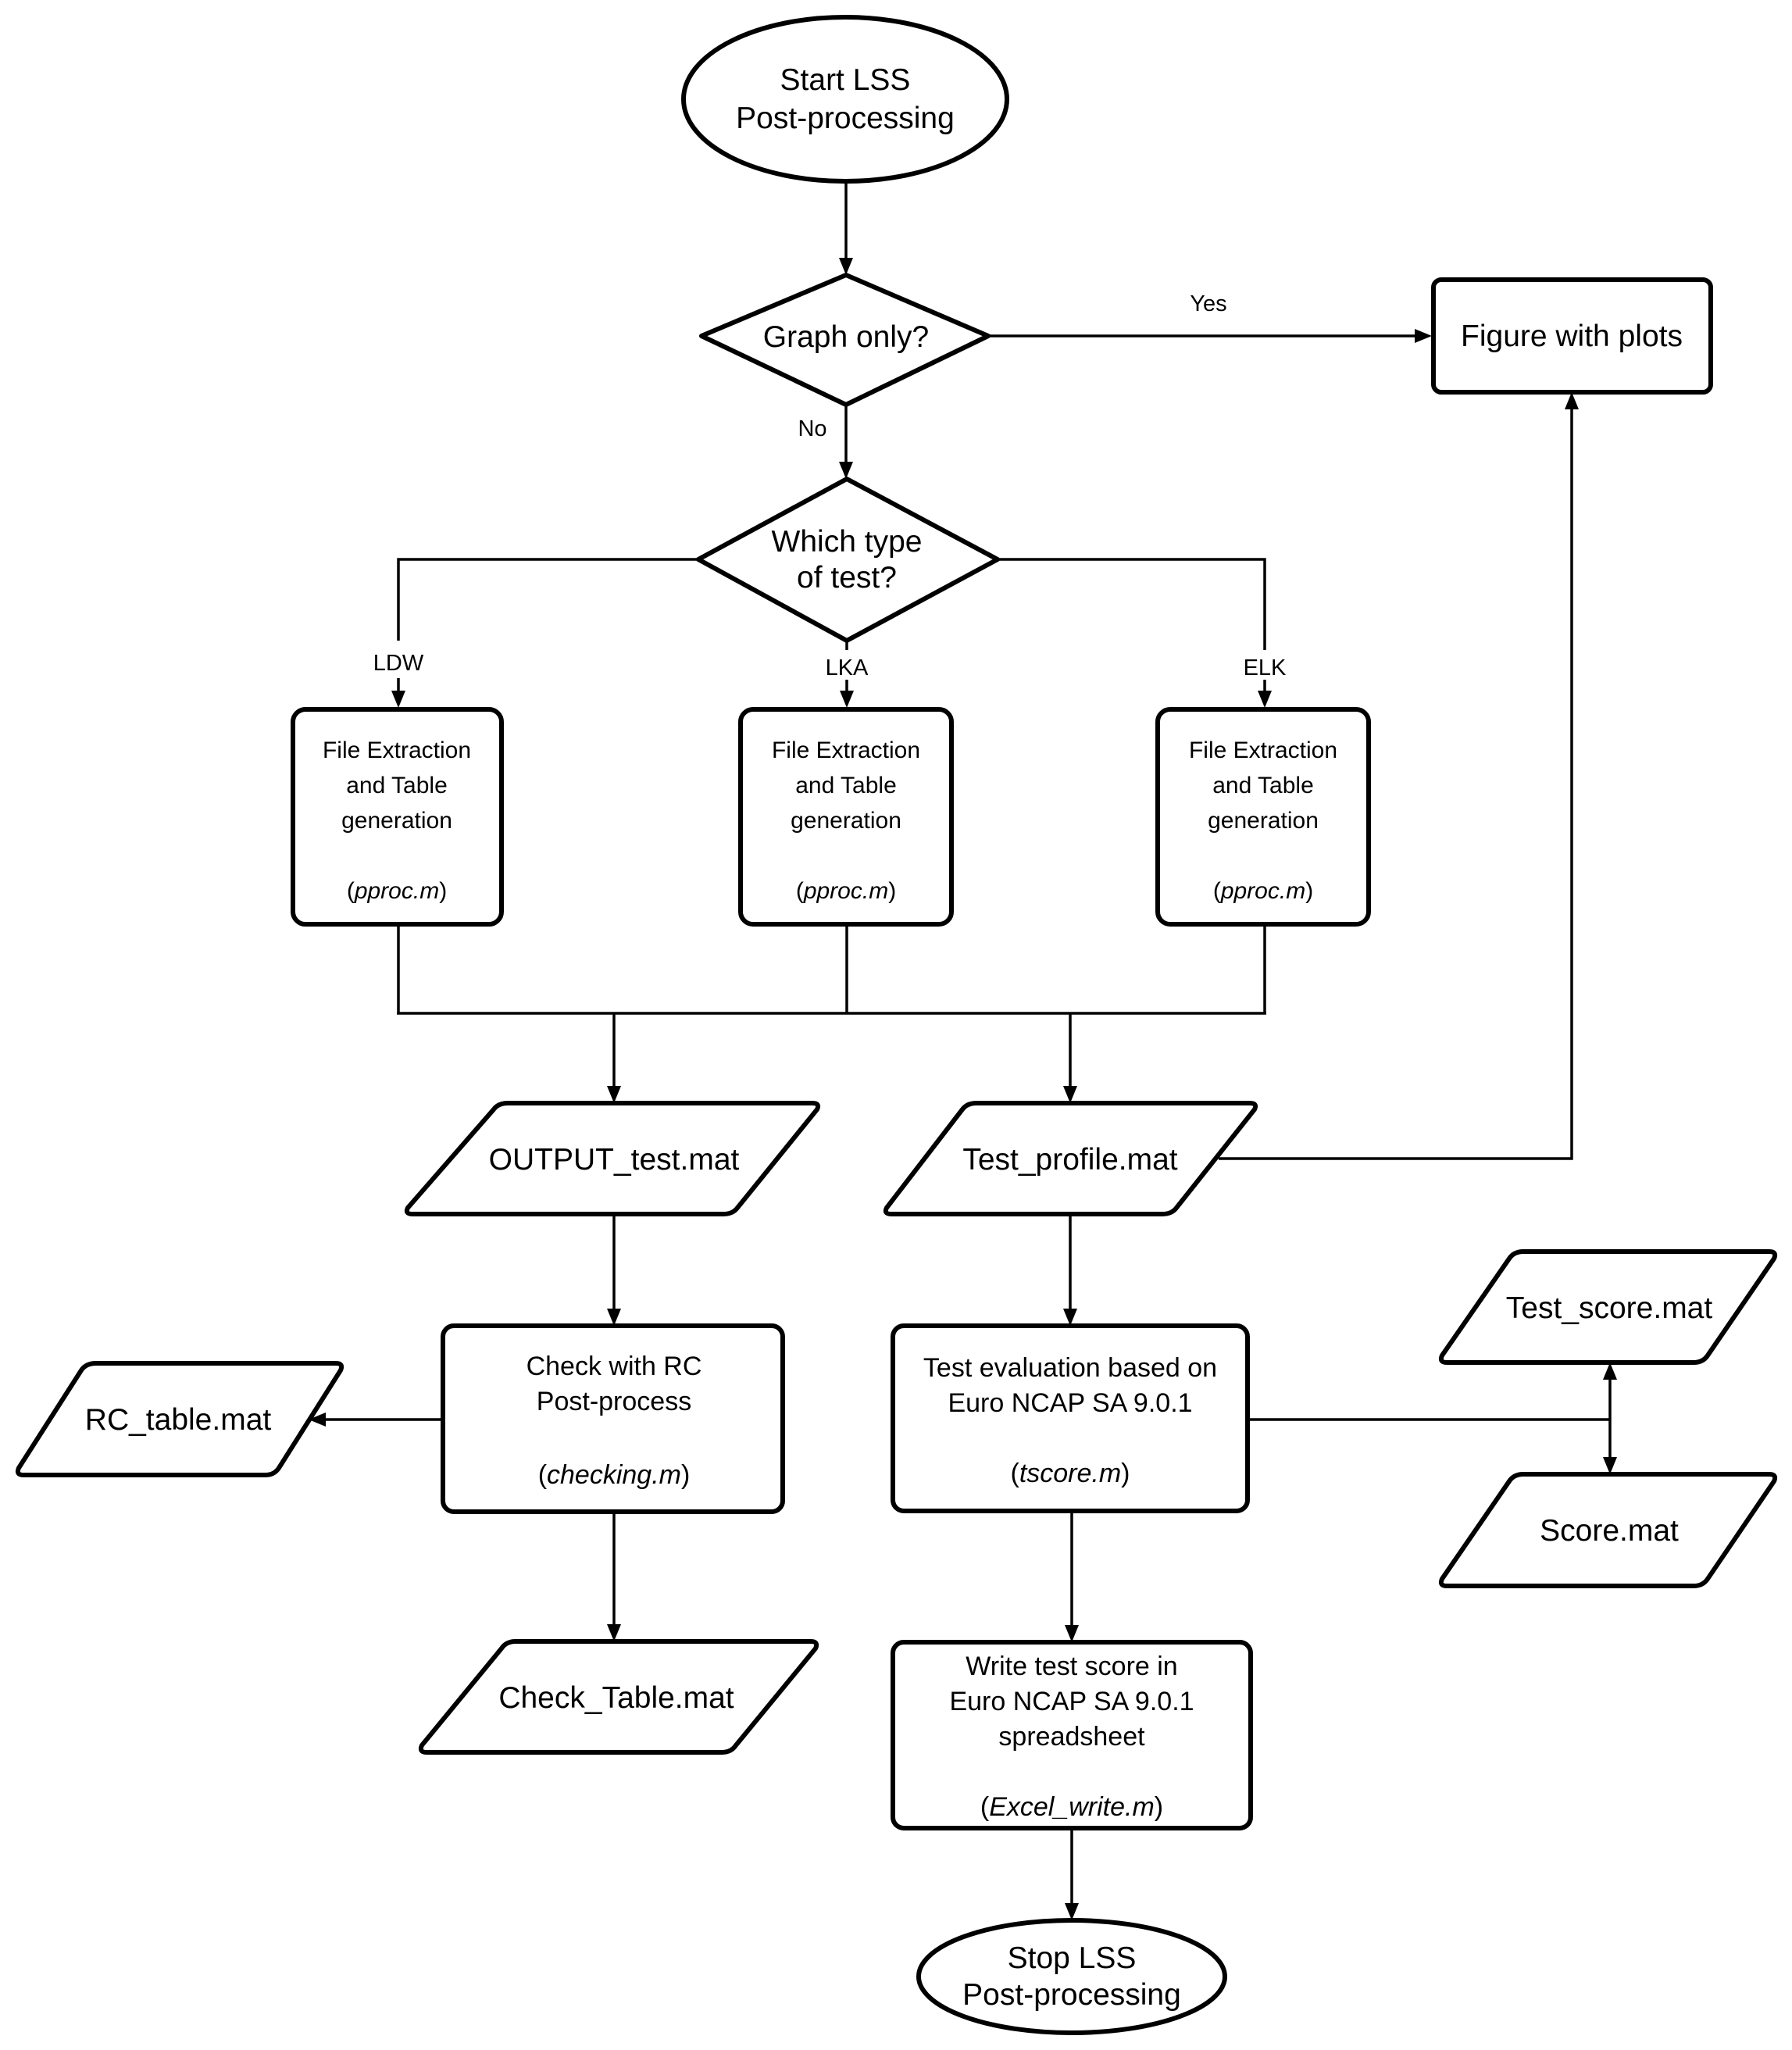 The width and height of the screenshot is (1792, 2050). Describe the element at coordinates (1265, 667) in the screenshot. I see `edge-label-elk: ELK` at that location.